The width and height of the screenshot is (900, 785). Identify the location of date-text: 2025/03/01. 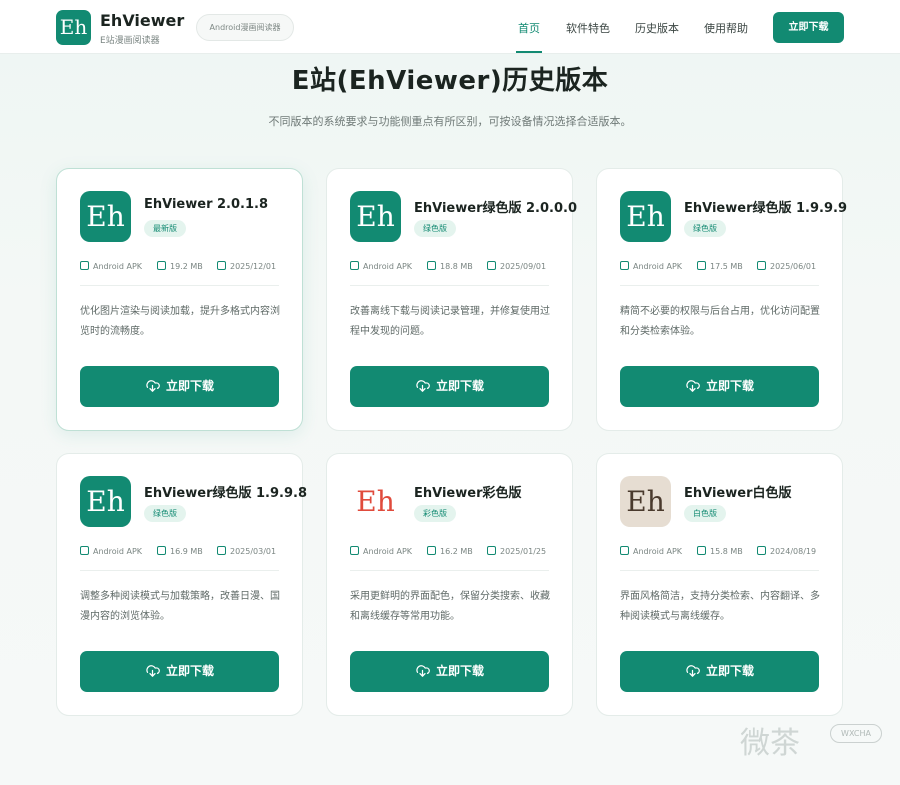
(253, 551).